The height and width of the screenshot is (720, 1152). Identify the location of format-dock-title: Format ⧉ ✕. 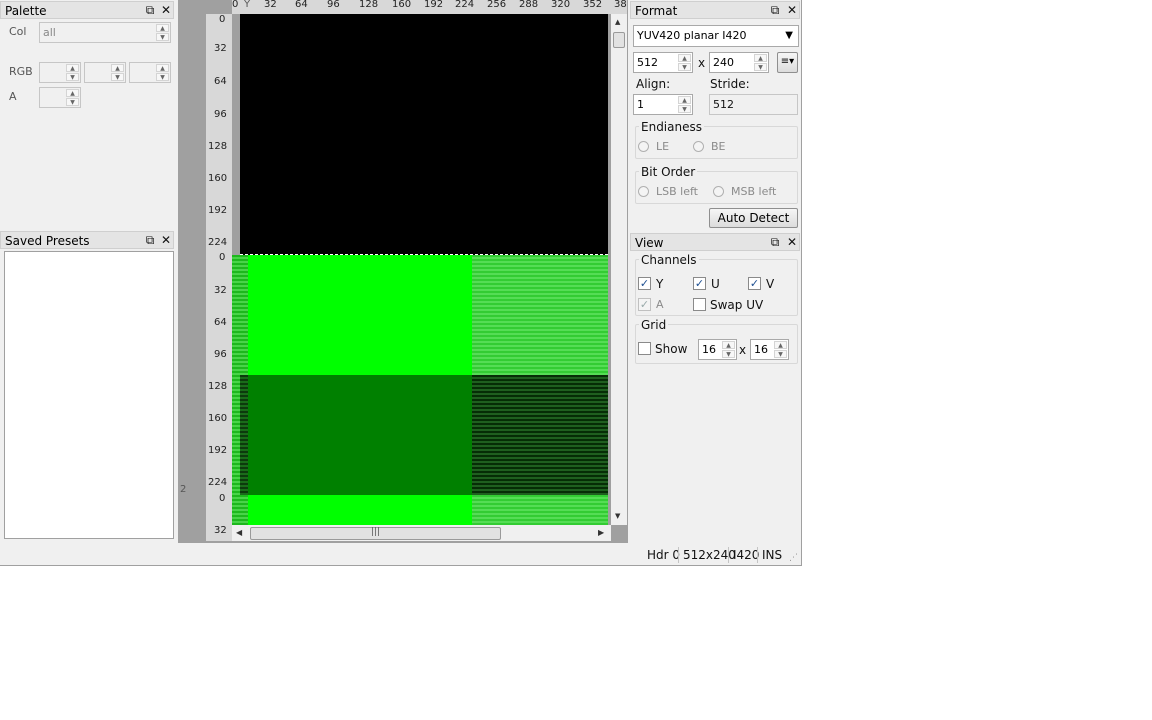
(715, 10).